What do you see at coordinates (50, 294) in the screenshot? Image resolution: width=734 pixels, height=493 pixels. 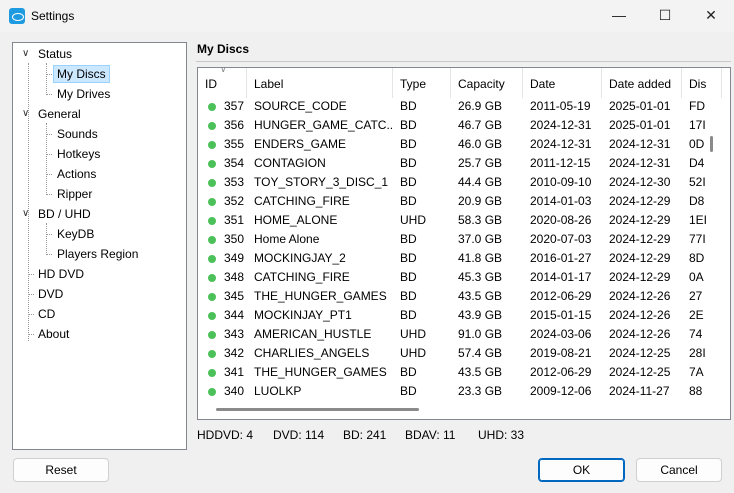 I see `tree-item-dvd: DVD` at bounding box center [50, 294].